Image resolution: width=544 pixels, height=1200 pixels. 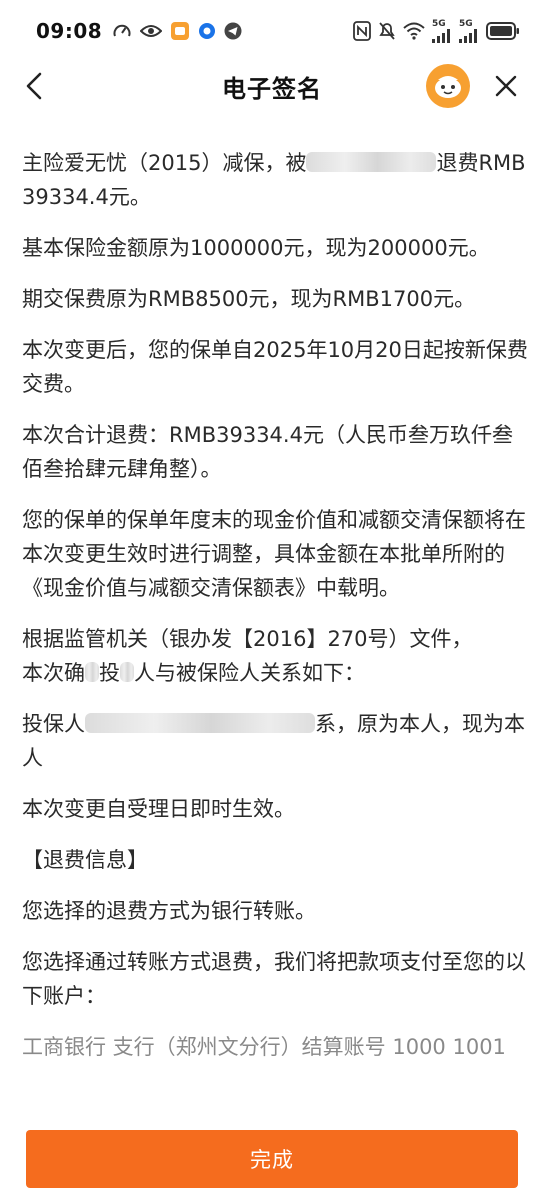 What do you see at coordinates (387, 31) in the screenshot?
I see `mute-icon` at bounding box center [387, 31].